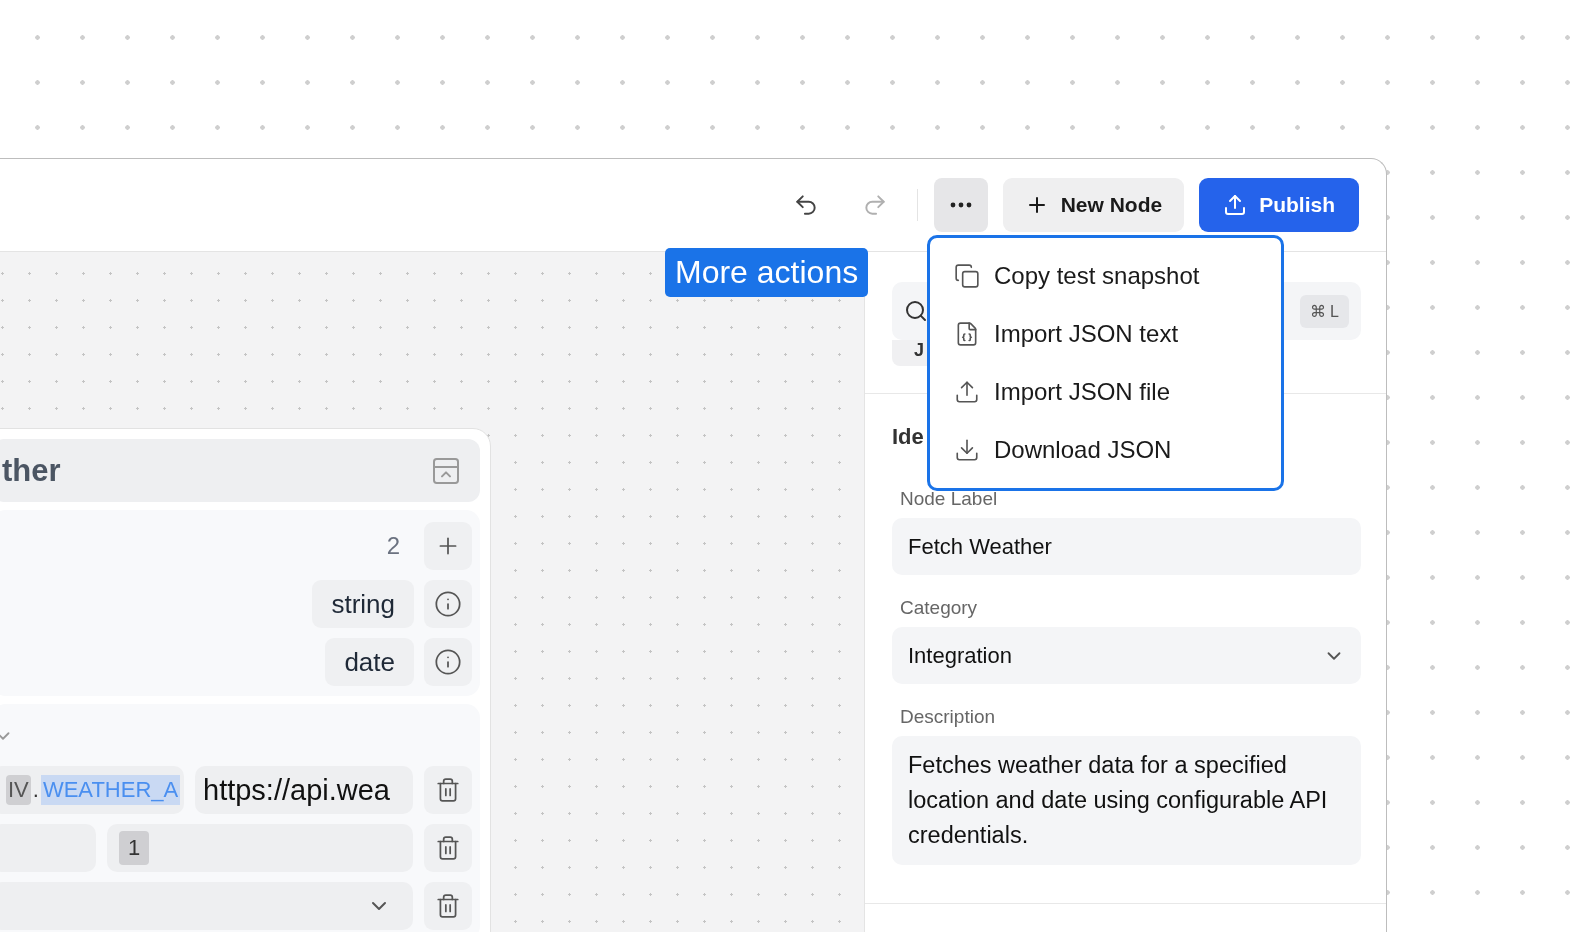 This screenshot has height=932, width=1586. I want to click on field-label: Category, so click(939, 608).